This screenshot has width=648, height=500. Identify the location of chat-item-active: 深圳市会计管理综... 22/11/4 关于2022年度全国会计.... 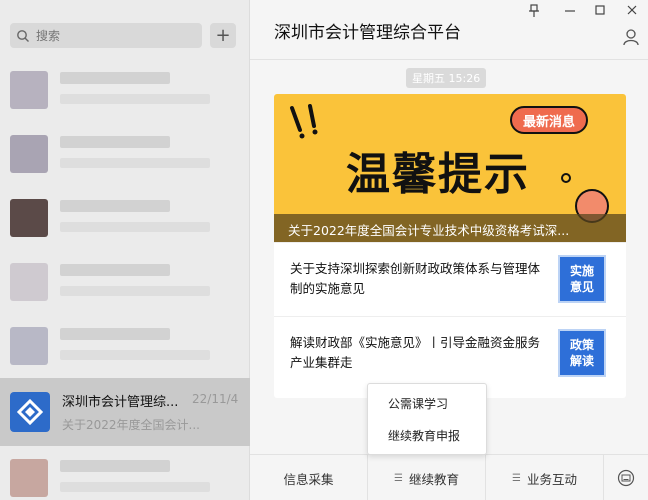
(125, 412).